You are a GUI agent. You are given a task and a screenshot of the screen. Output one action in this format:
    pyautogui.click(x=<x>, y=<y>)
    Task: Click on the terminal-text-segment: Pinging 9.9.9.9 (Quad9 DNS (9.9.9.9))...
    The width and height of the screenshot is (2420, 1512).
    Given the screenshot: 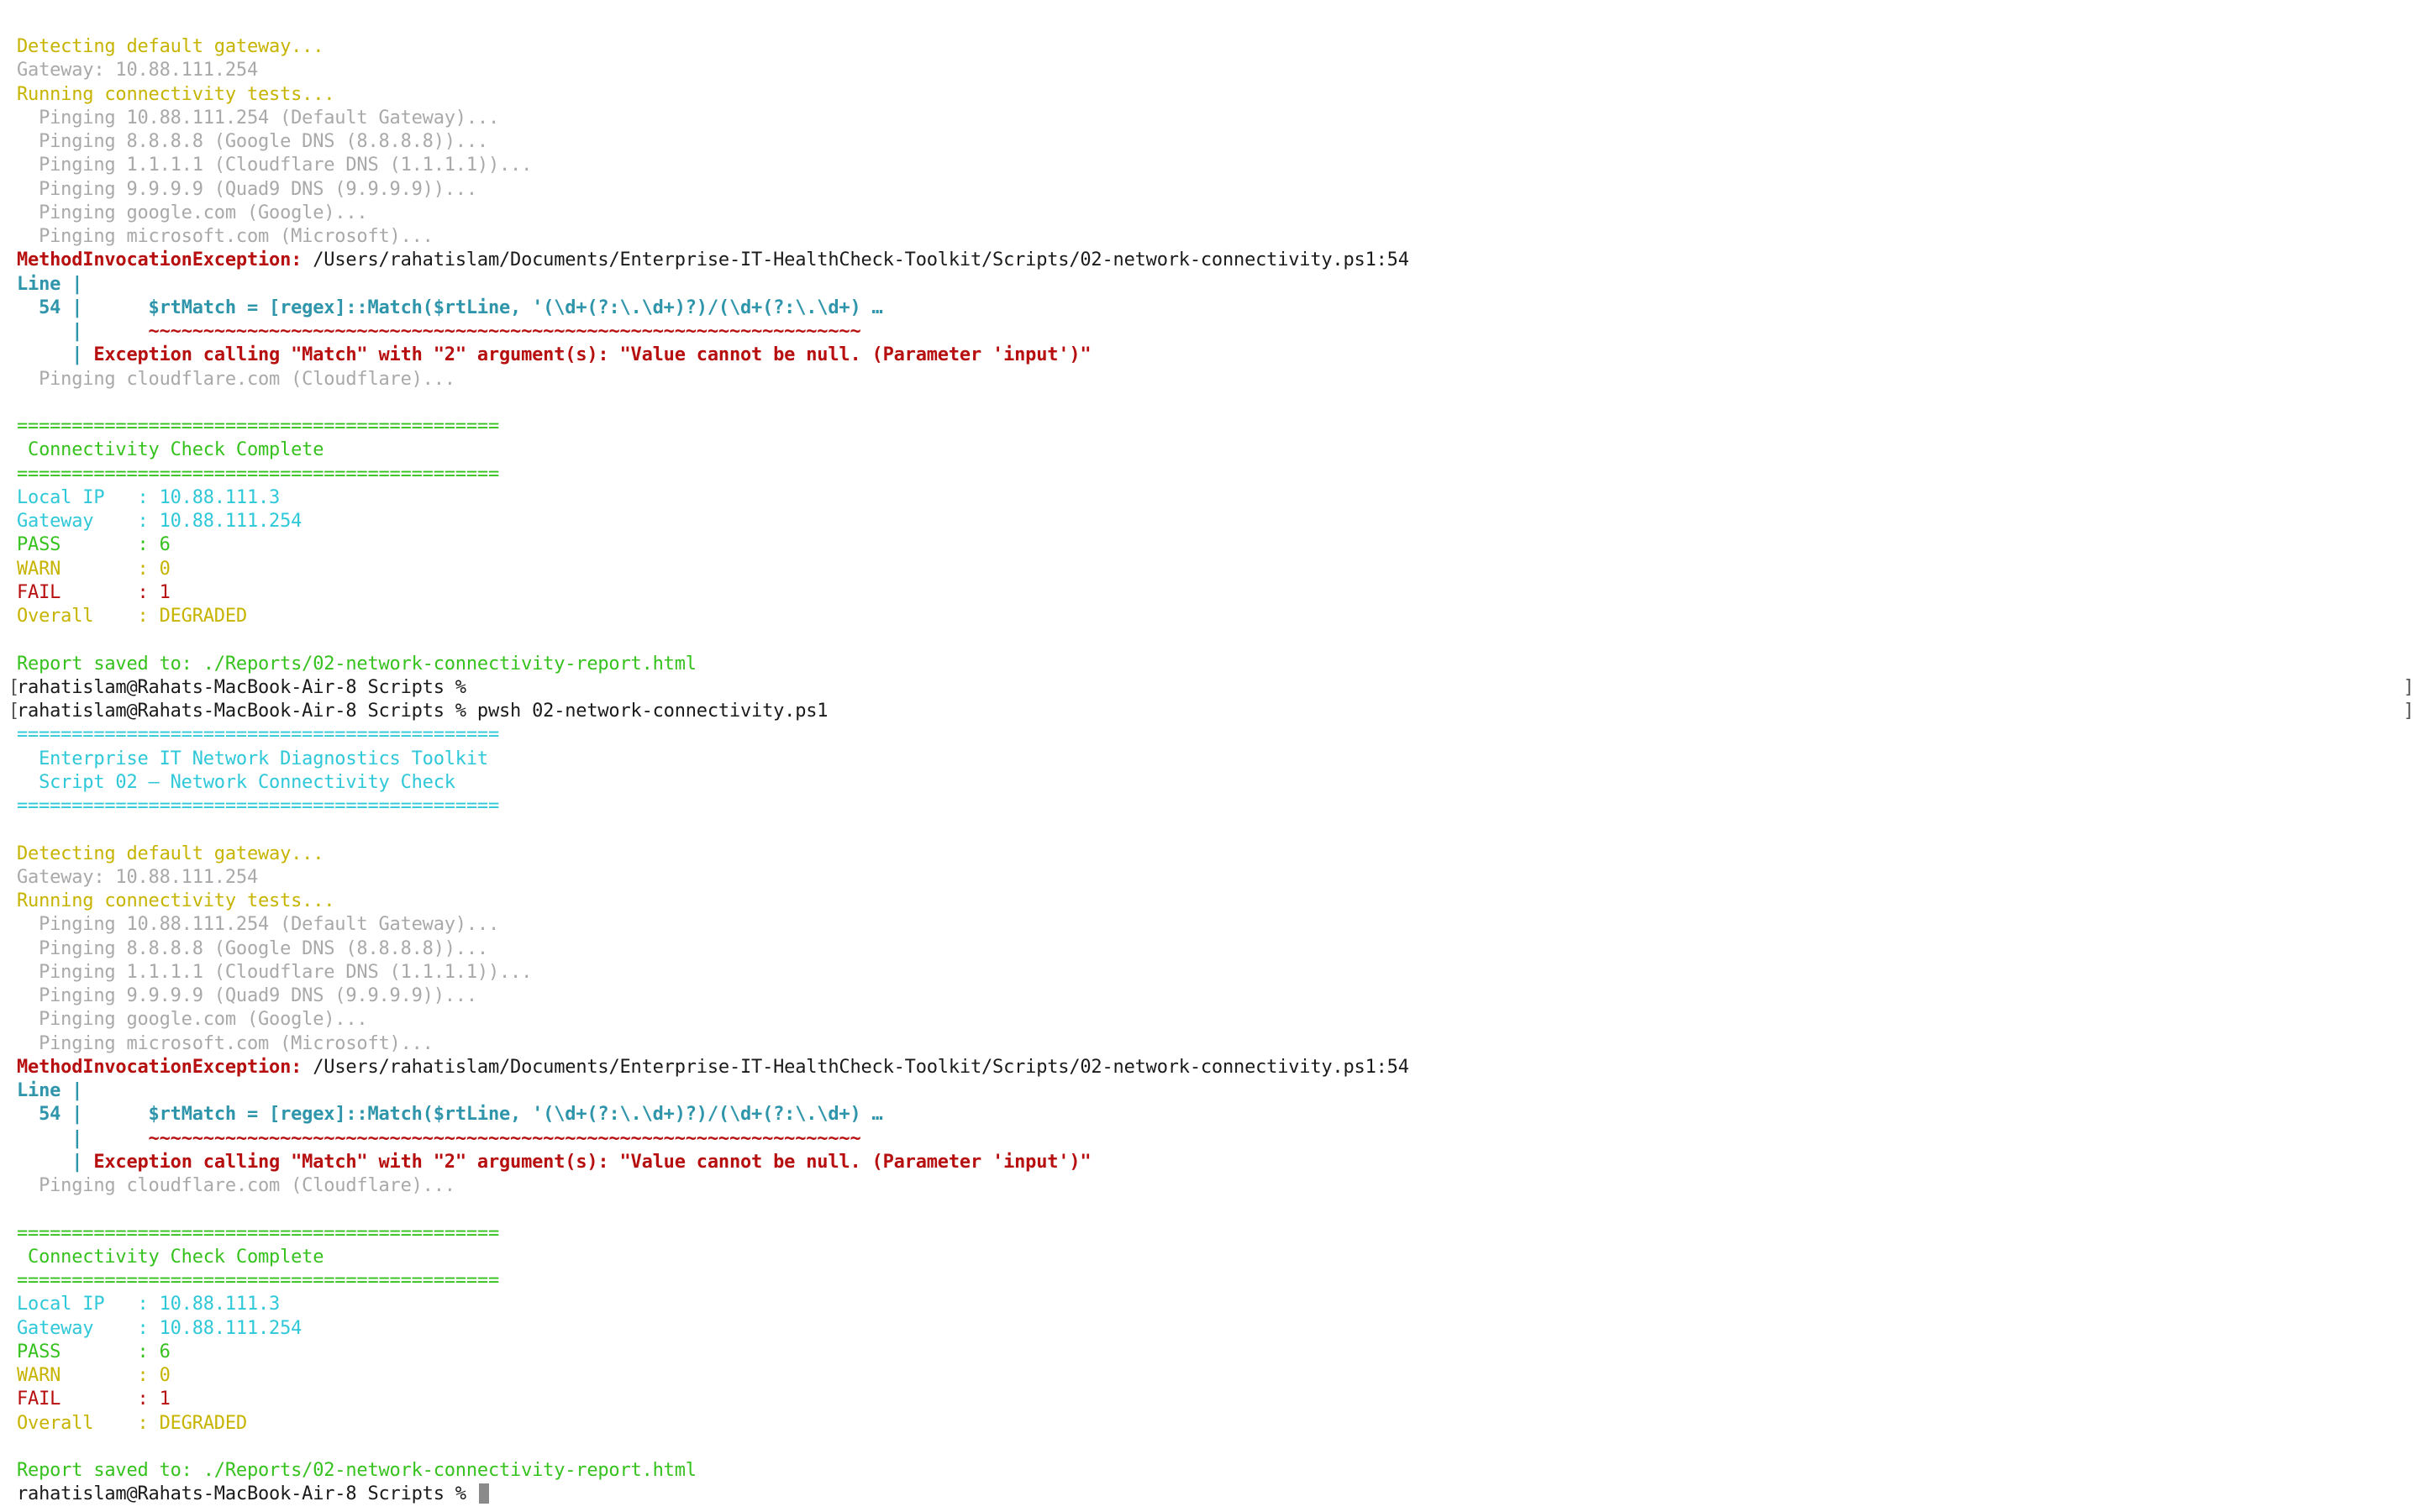 What is the action you would take?
    pyautogui.click(x=247, y=995)
    